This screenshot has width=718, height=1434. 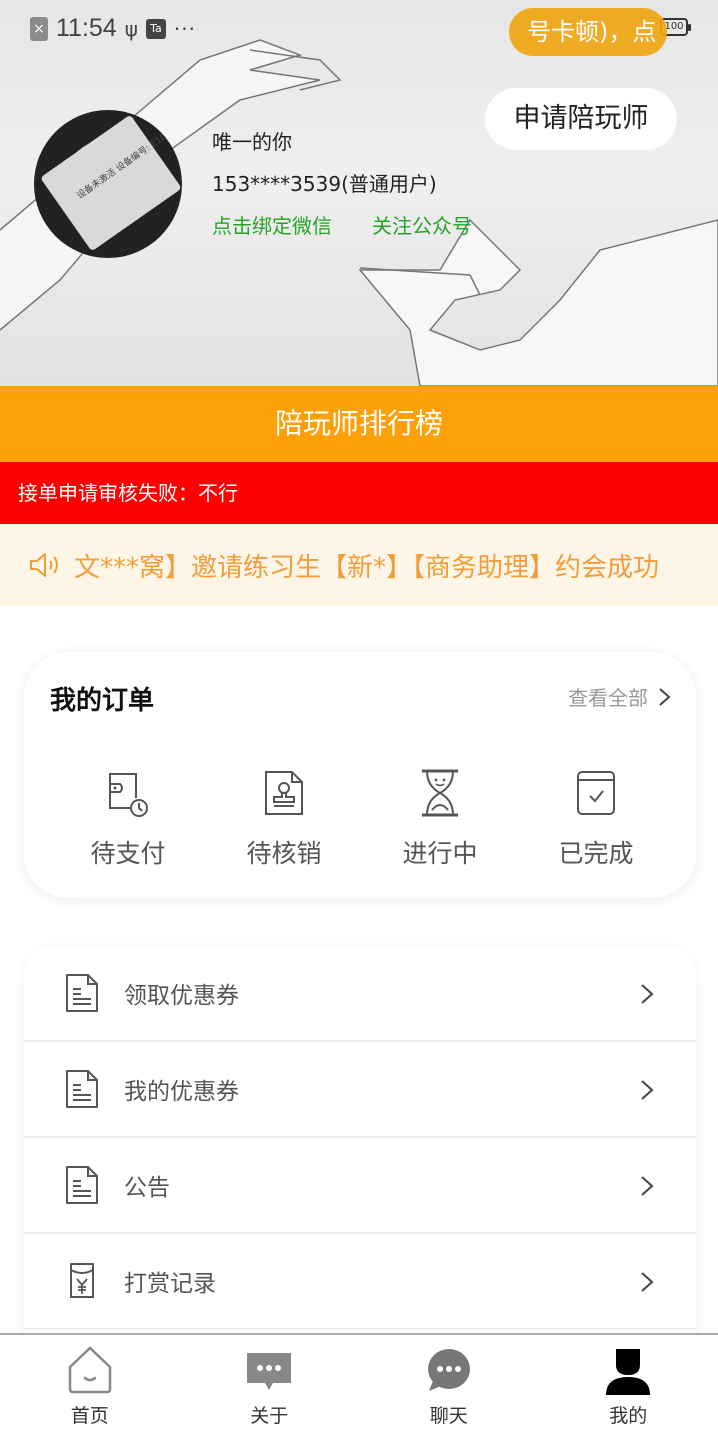 I want to click on tab-home: 首页, so click(x=90, y=1384).